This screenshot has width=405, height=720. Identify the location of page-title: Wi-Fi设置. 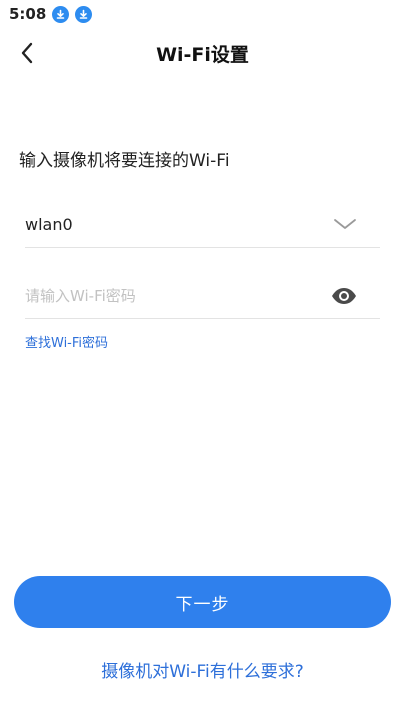
(202, 55).